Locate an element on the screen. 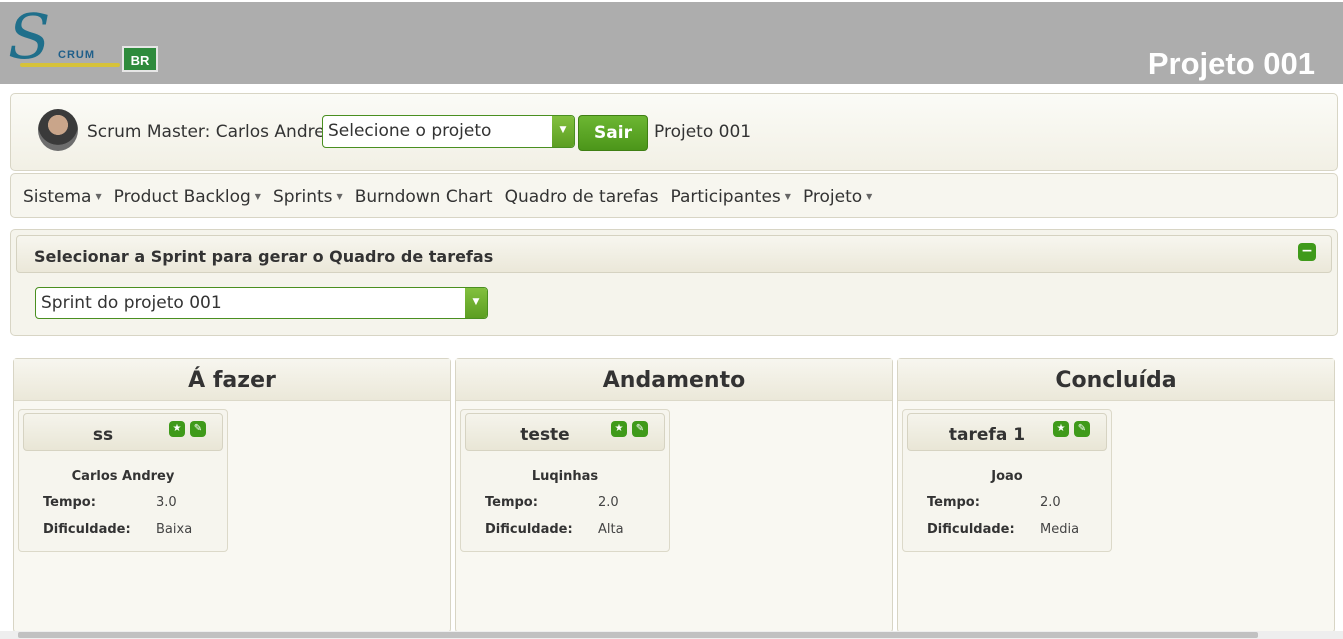  project-select: Selecione o projeto ▼ is located at coordinates (448, 131).